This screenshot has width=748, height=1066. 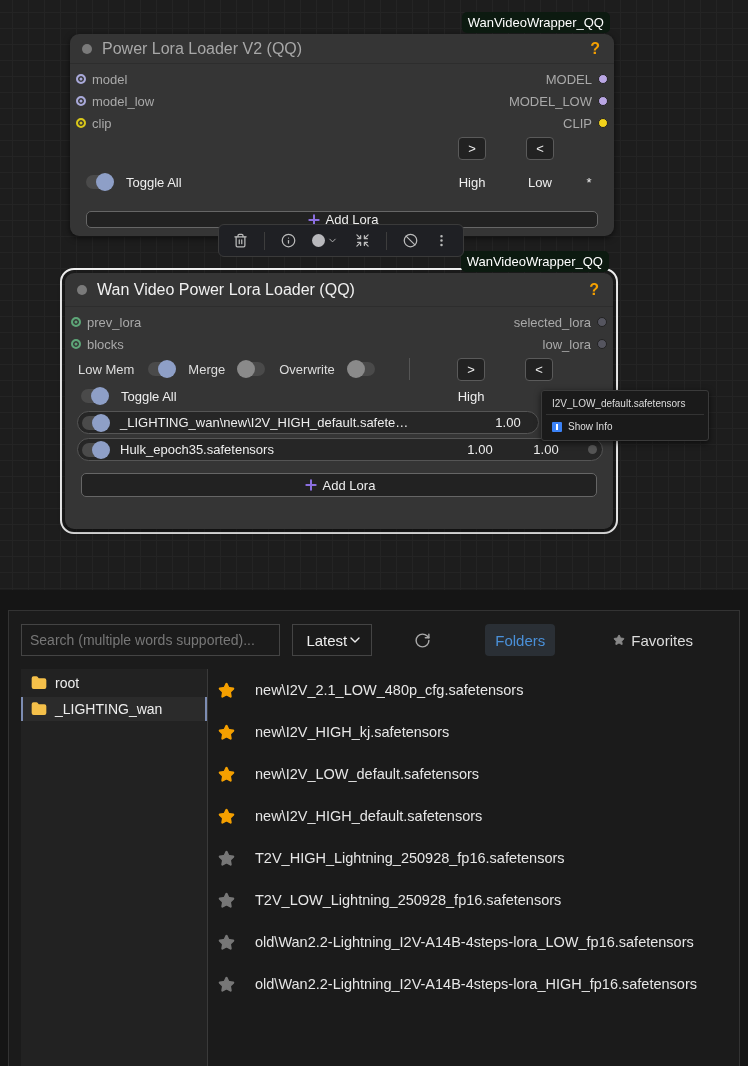 I want to click on lora-row: _LIGHTING_wan\new\I2V_HIGH_default.safete… 1.00, so click(x=308, y=422).